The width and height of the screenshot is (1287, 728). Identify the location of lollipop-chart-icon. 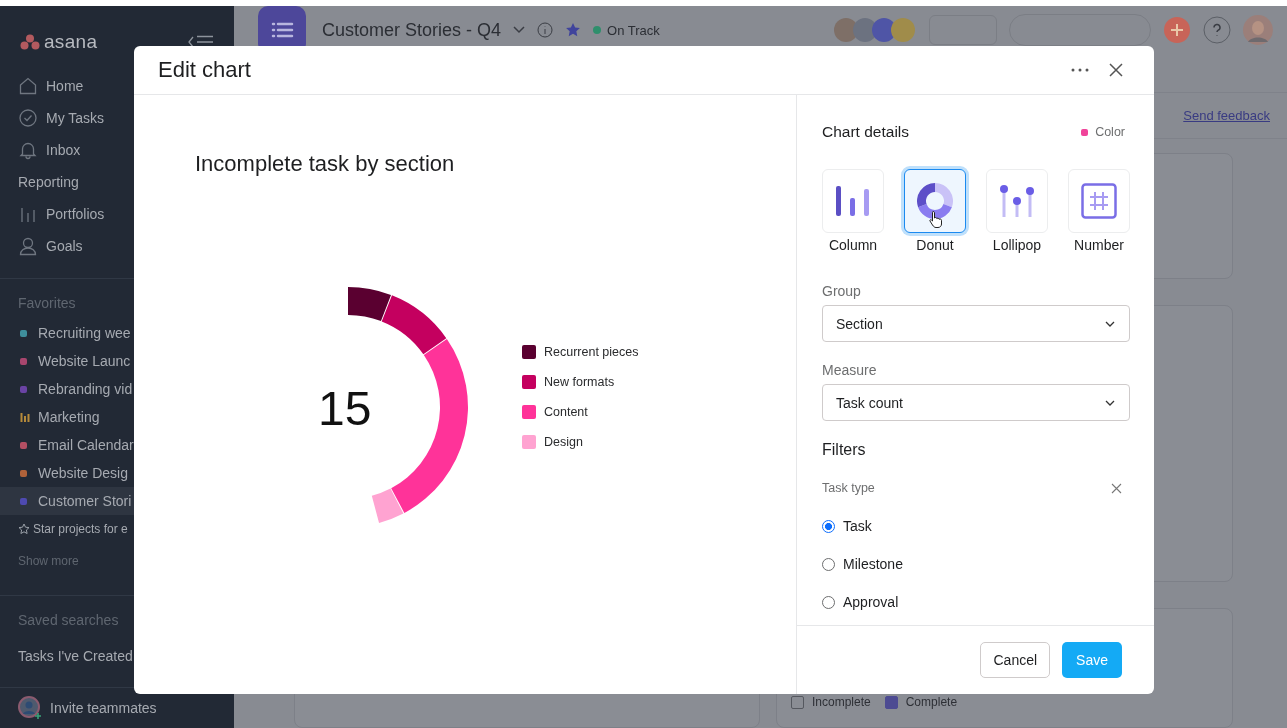
(1017, 201).